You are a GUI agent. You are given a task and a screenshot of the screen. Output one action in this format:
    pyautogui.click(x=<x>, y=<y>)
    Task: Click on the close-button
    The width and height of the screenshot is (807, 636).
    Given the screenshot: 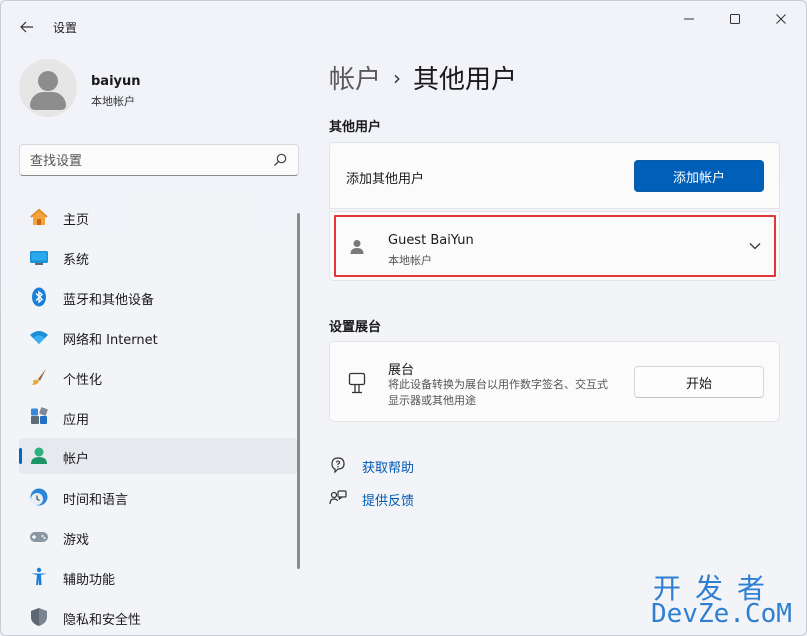 What is the action you would take?
    pyautogui.click(x=781, y=19)
    